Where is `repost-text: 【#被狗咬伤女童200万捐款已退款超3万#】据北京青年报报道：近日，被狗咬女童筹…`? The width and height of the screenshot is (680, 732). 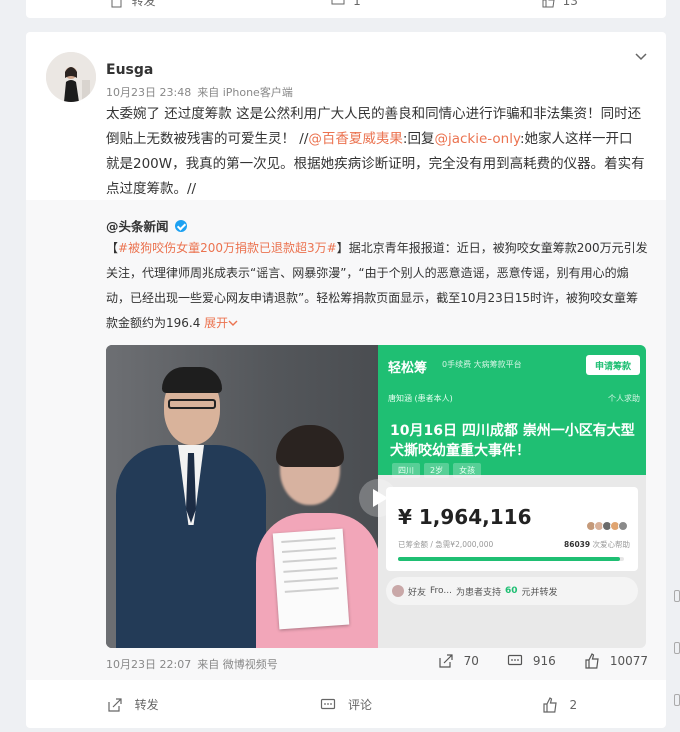 repost-text: 【#被狗咬伤女童200万捐款已退款超3万#】据北京青年报报道：近日，被狗咬女童筹… is located at coordinates (378, 286).